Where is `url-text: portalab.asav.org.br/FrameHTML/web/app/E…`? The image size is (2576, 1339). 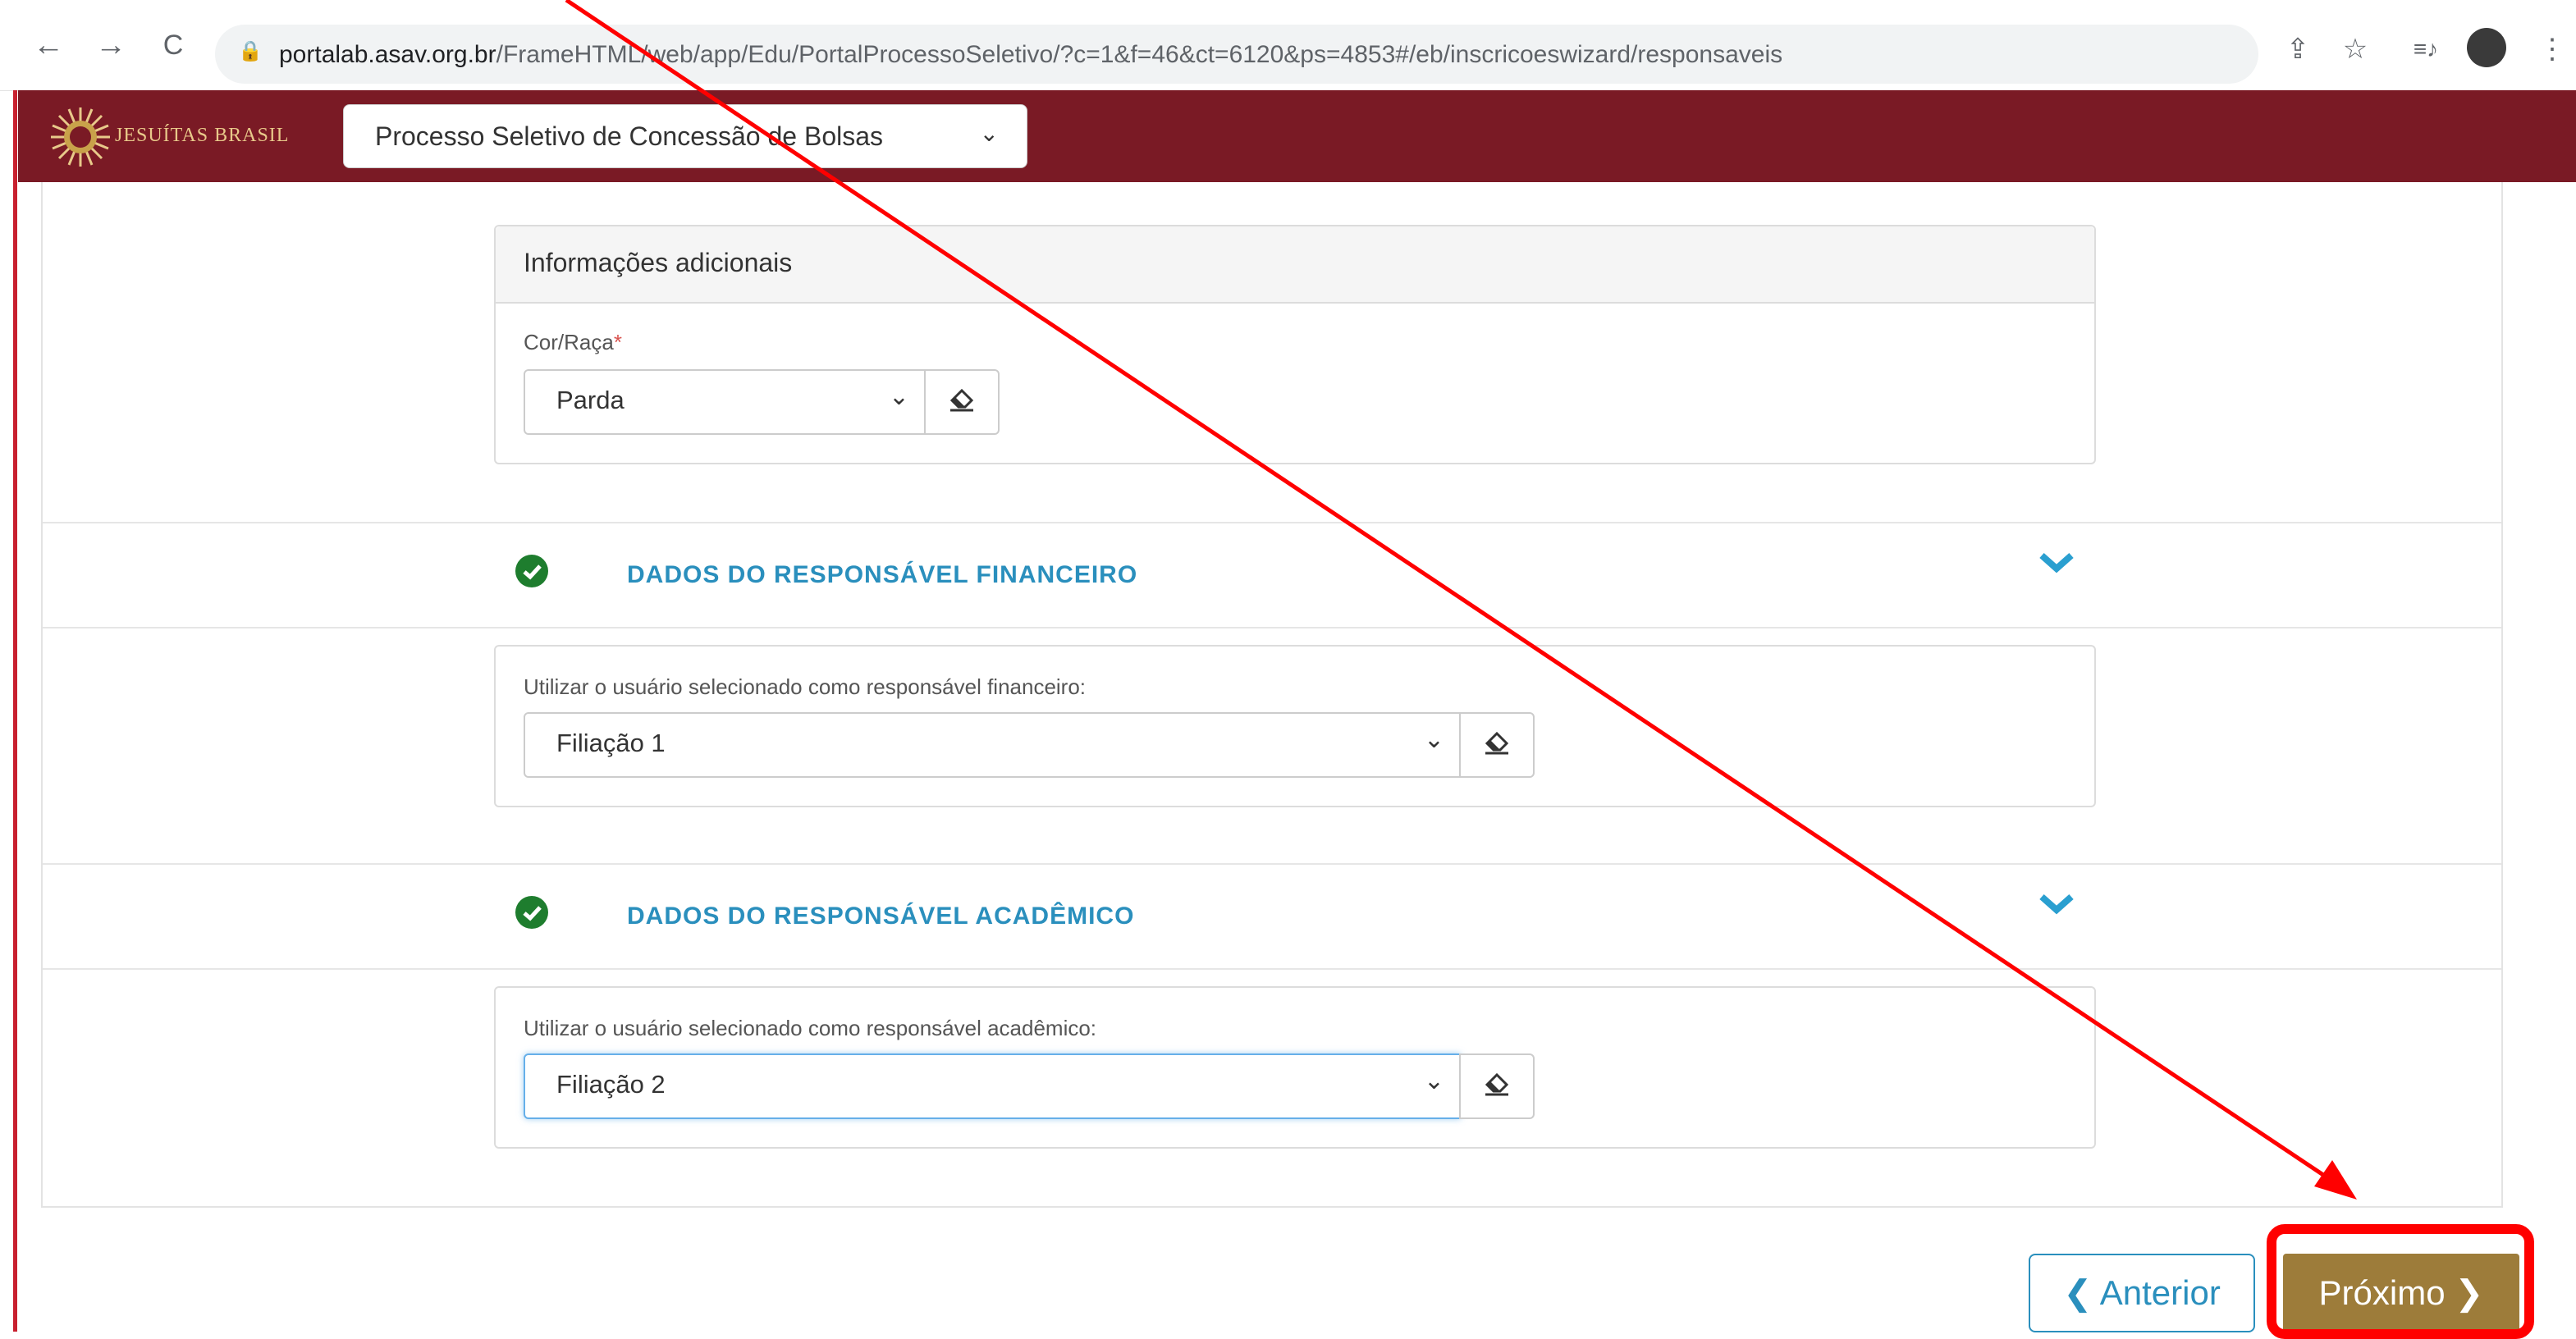 url-text: portalab.asav.org.br/FrameHTML/web/app/E… is located at coordinates (1030, 55).